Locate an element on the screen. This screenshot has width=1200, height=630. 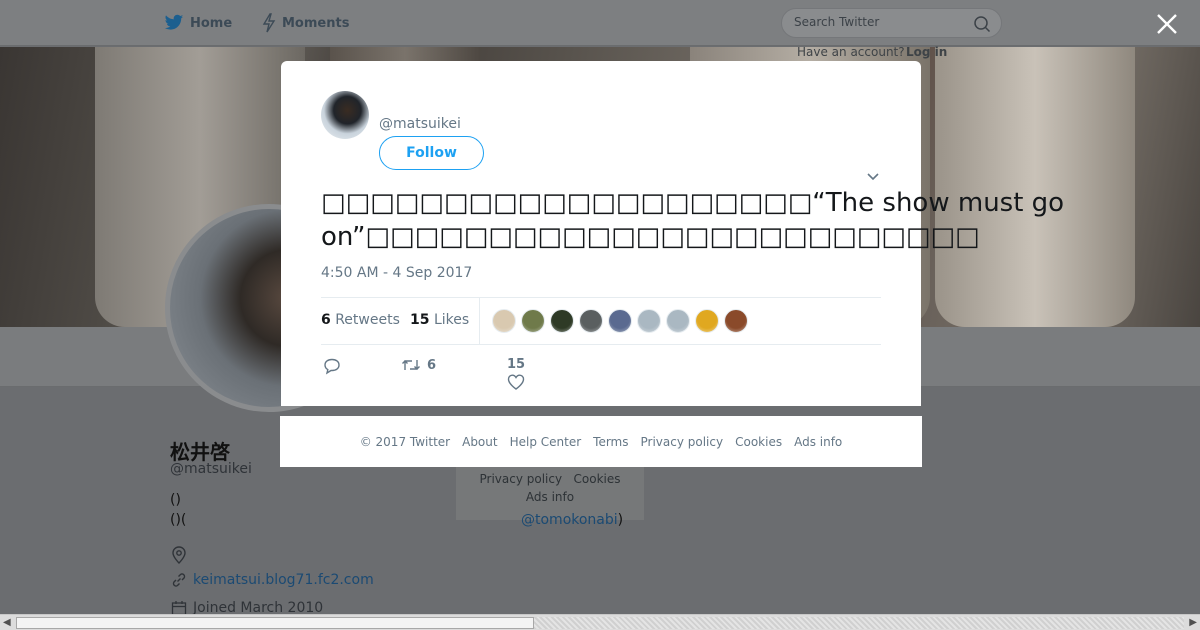
top-navigation-bar: Home Moments is located at coordinates (600, 23).